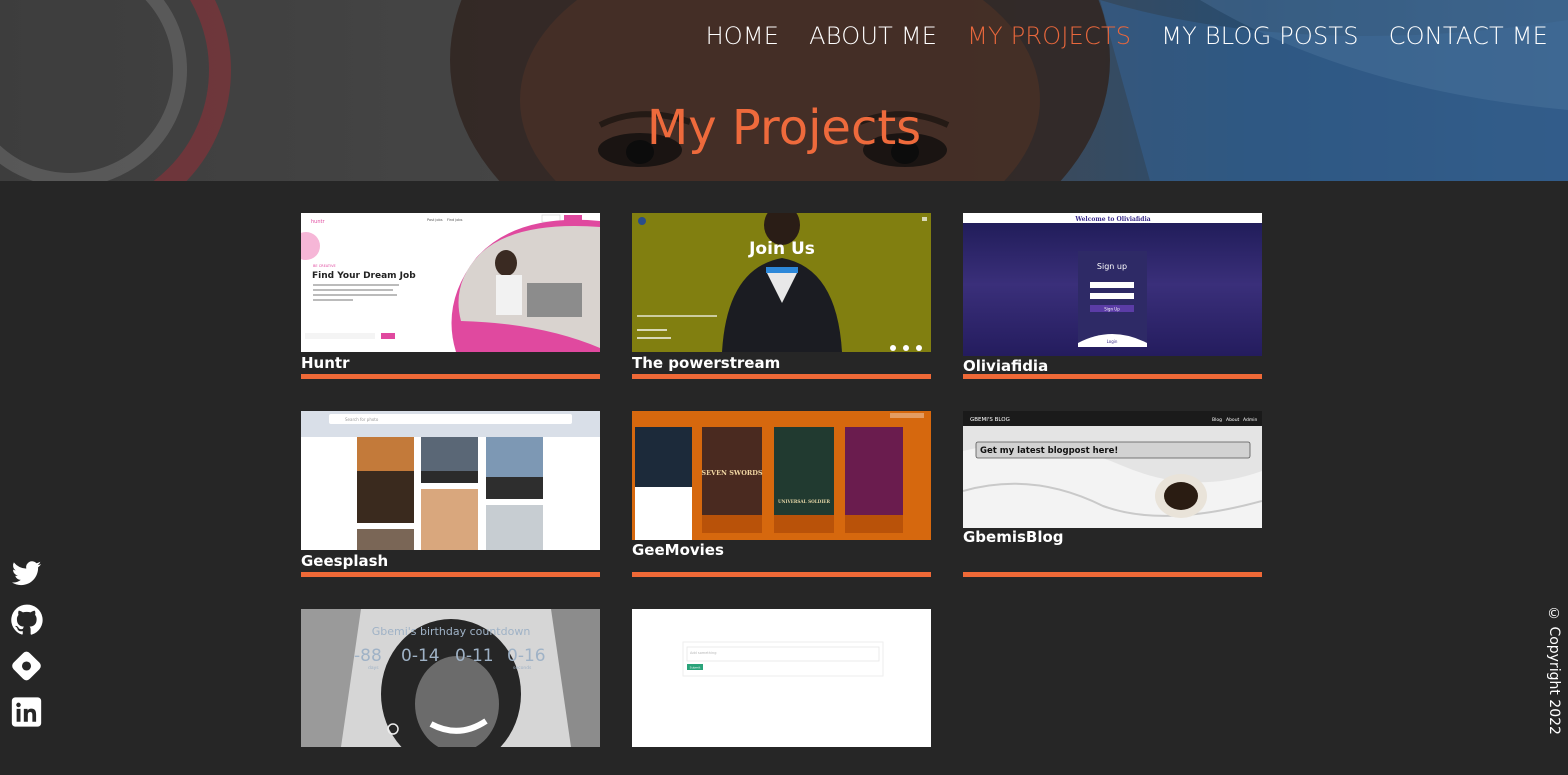  What do you see at coordinates (1217, 420) in the screenshot?
I see `gbemisblog-nav-blog: Blog` at bounding box center [1217, 420].